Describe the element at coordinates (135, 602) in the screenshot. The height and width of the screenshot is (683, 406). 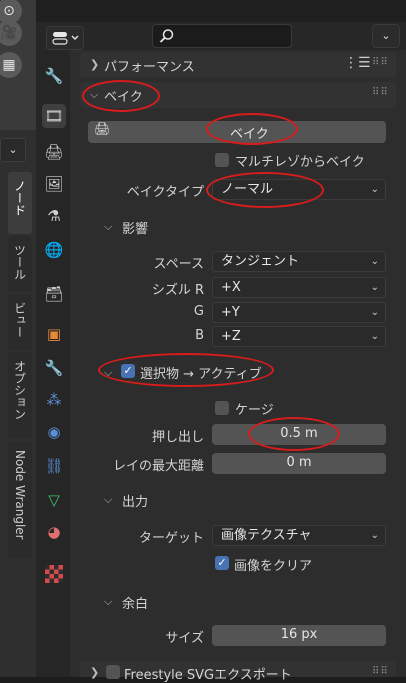
I see `subpanel-margin-label: 余白` at that location.